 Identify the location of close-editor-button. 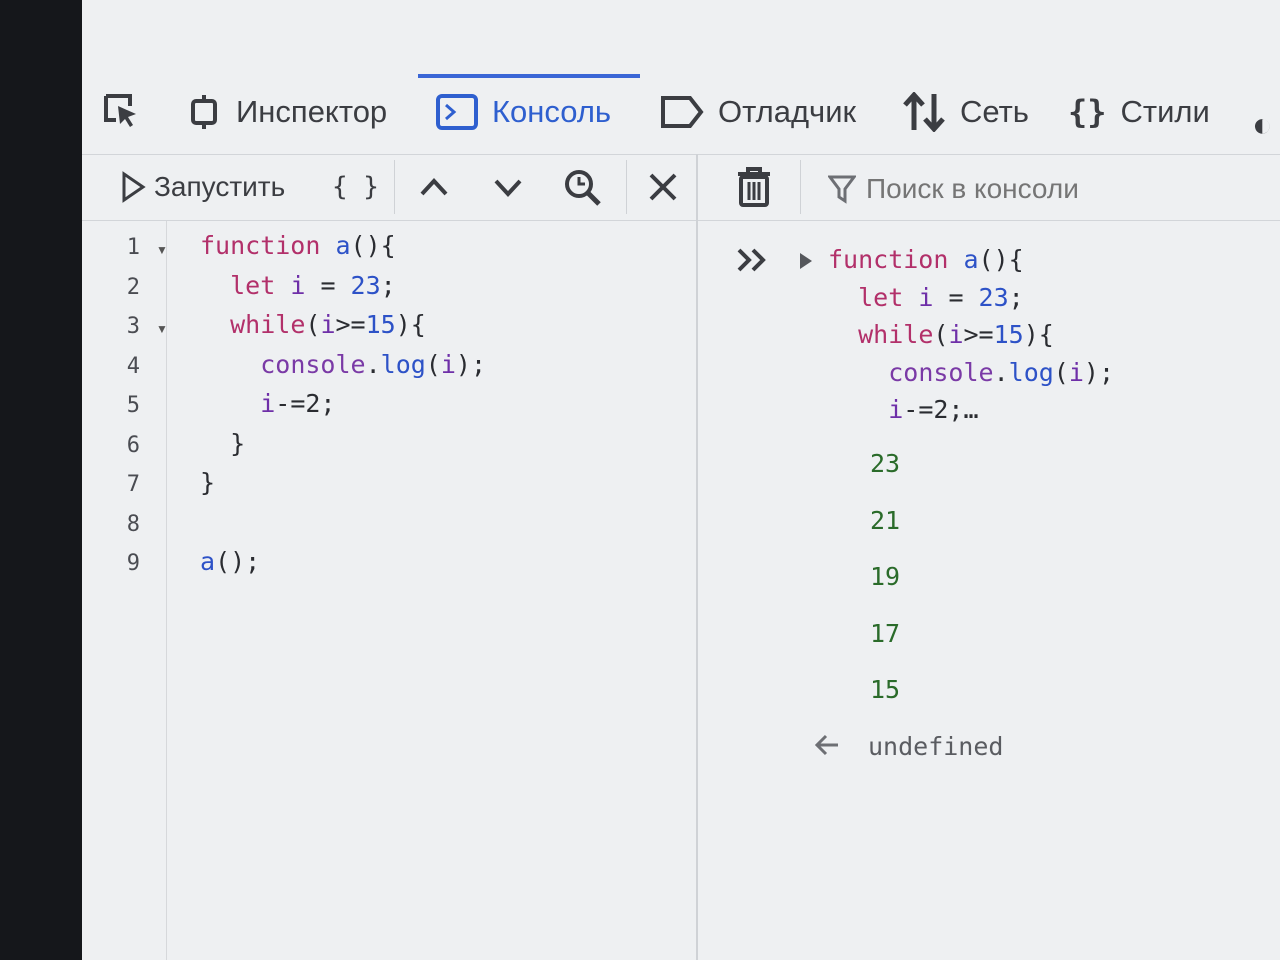
(663, 187).